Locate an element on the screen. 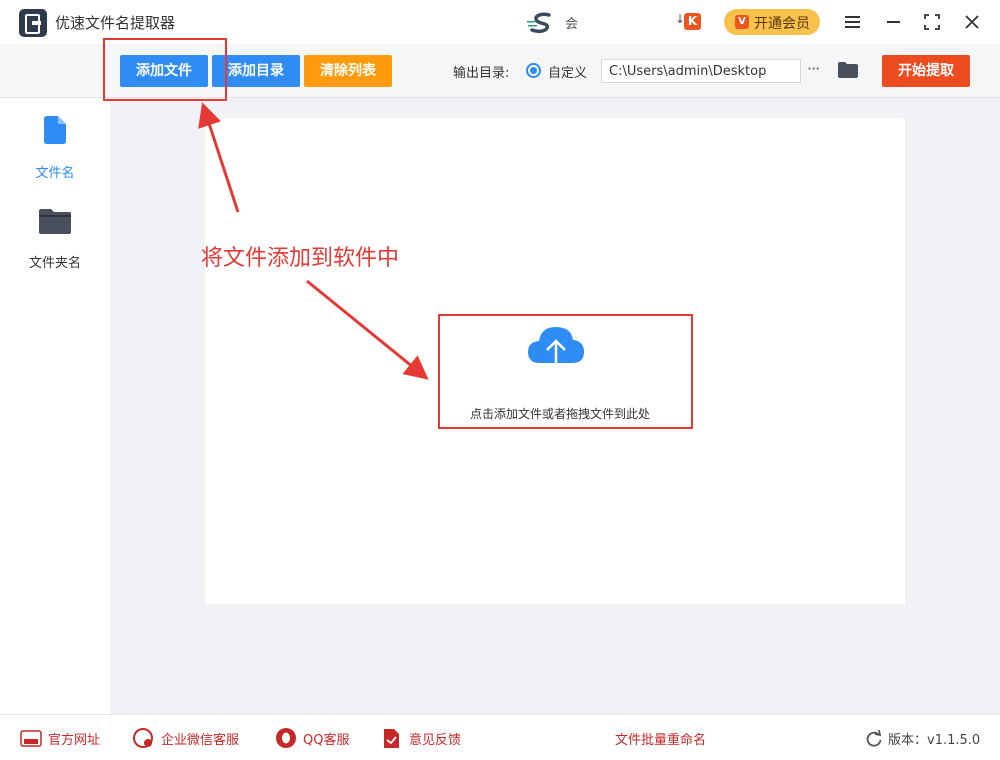 The height and width of the screenshot is (760, 1000). qq-support-label: QQ客服 is located at coordinates (326, 740).